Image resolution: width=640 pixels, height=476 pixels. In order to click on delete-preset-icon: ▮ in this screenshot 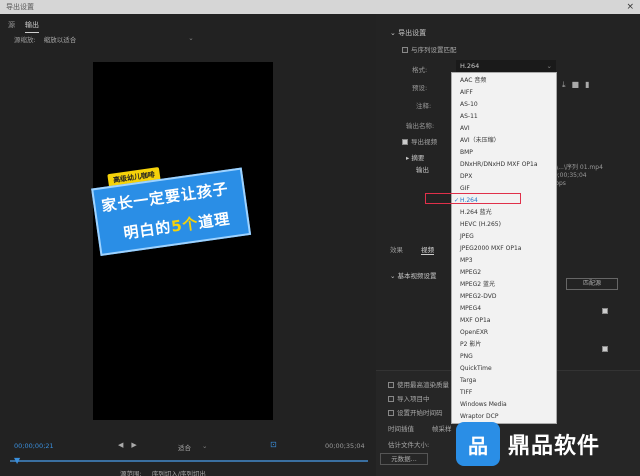, I will do `click(587, 85)`.